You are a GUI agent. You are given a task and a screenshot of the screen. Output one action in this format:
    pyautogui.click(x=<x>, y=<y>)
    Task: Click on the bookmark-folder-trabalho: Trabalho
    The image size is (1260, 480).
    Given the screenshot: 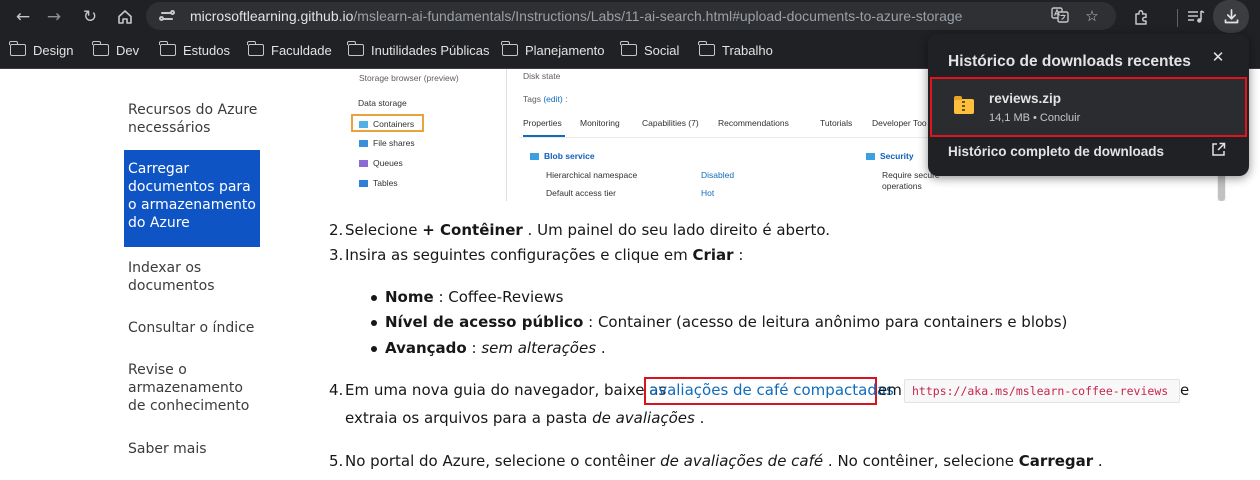 What is the action you would take?
    pyautogui.click(x=735, y=51)
    